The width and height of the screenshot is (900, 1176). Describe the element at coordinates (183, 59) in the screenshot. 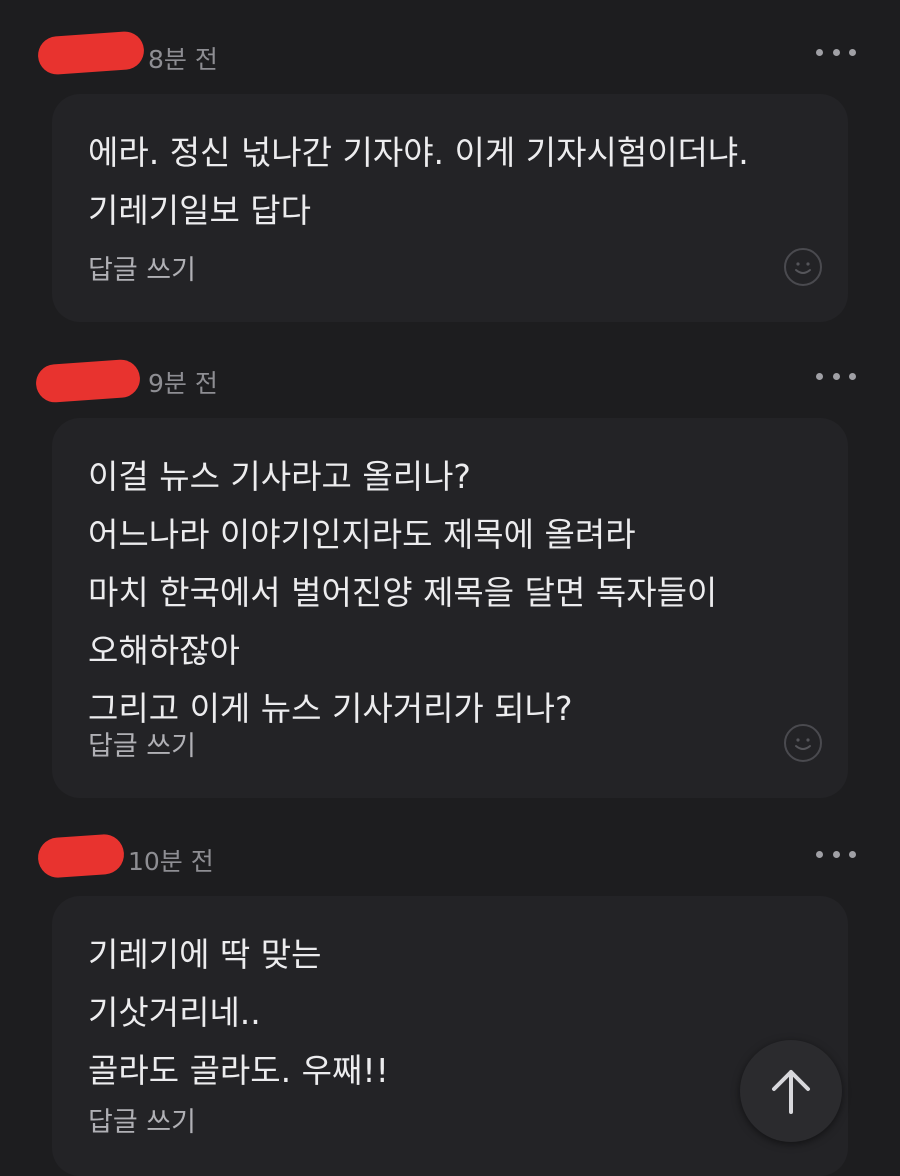

I see `comment-timestamp: 8분 전` at that location.